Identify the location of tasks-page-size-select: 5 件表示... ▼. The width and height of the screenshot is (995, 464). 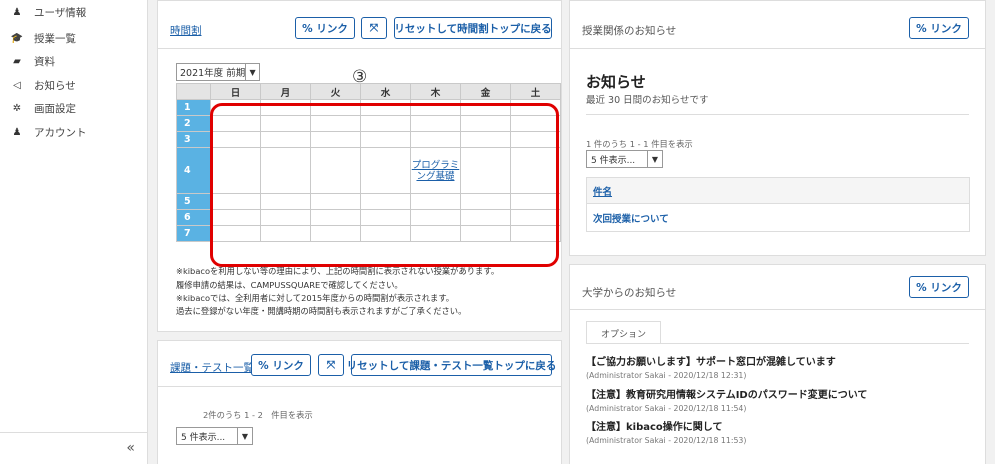
(214, 436).